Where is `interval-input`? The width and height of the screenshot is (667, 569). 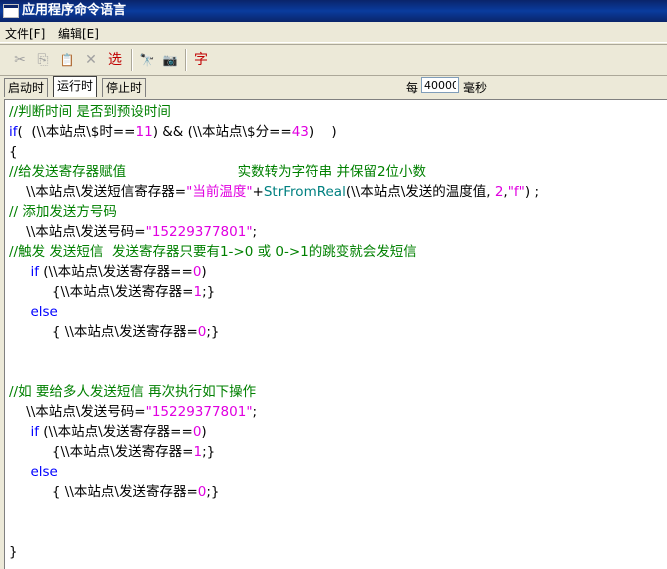 interval-input is located at coordinates (440, 85).